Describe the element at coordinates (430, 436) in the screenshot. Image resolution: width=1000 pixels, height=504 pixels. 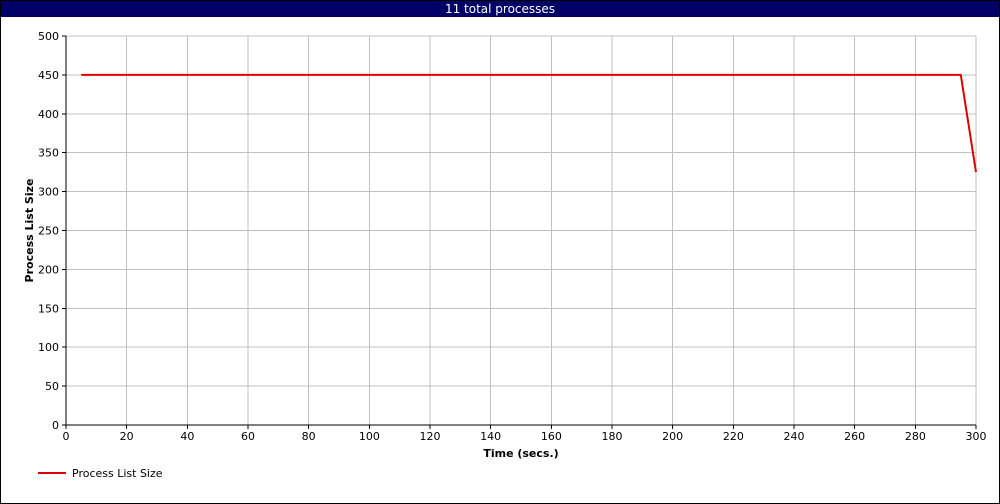
I see `x-tick-label: 120` at that location.